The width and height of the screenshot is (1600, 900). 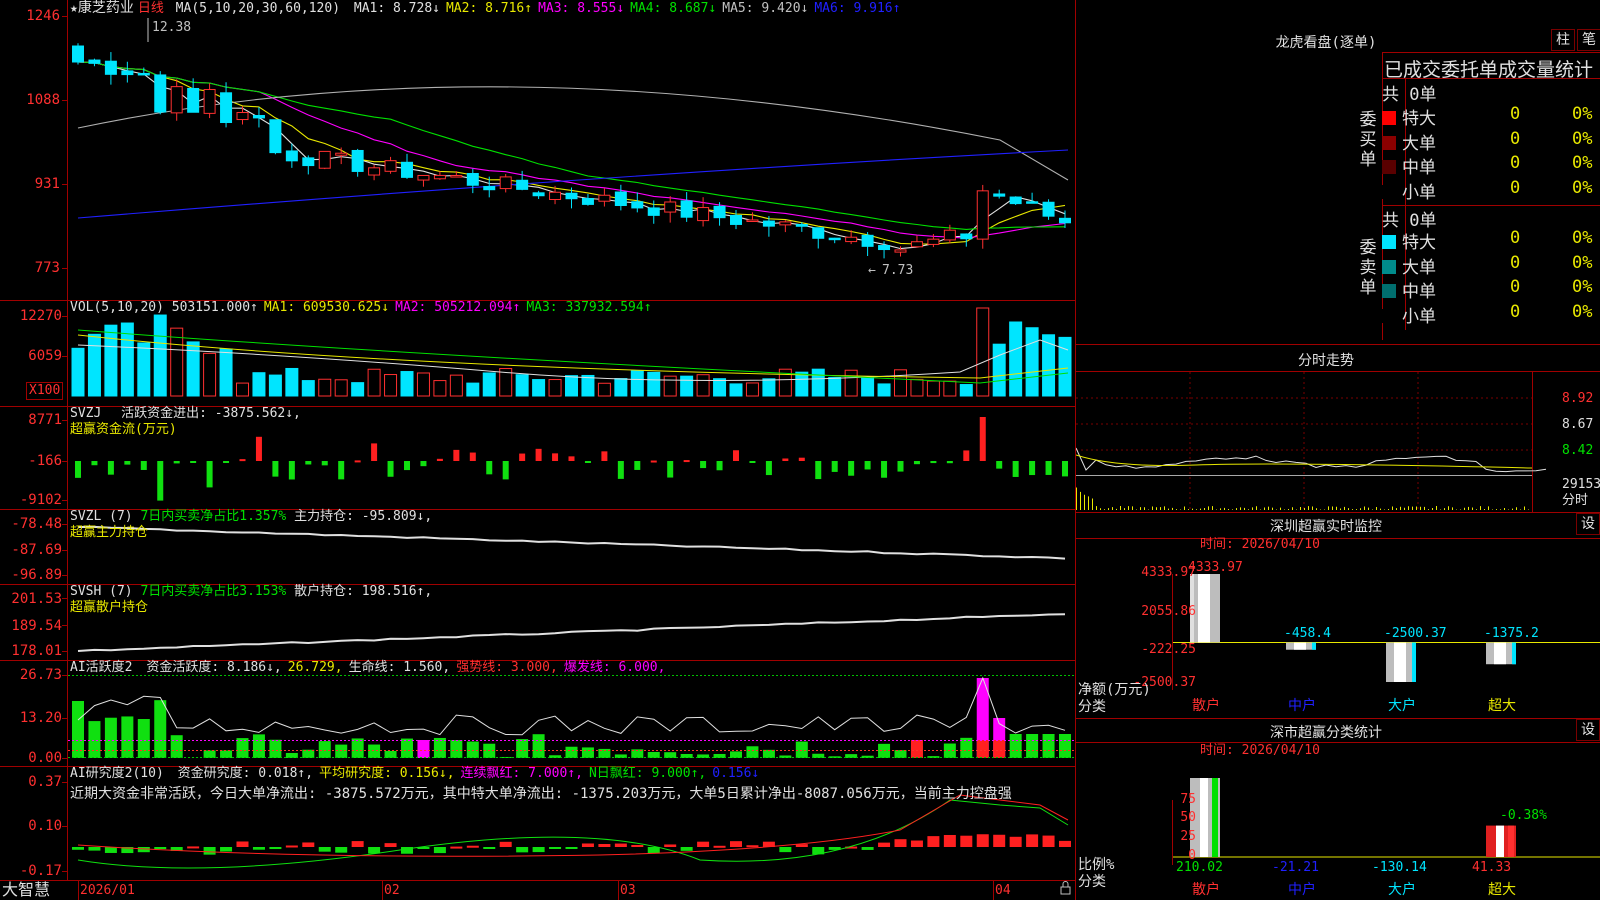 I want to click on buy-order-label: 中单, so click(x=1419, y=168).